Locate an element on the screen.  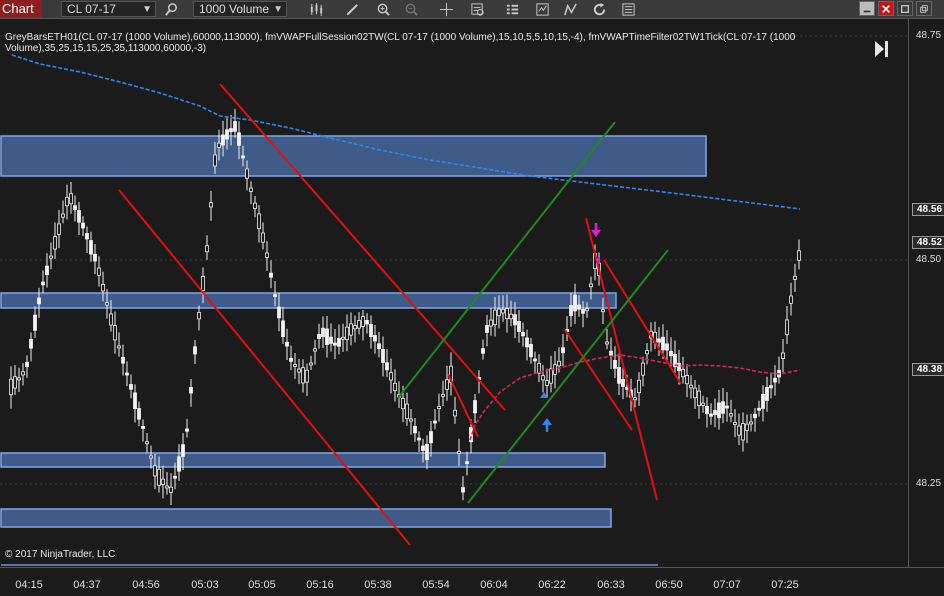
maximize-button is located at coordinates (905, 8).